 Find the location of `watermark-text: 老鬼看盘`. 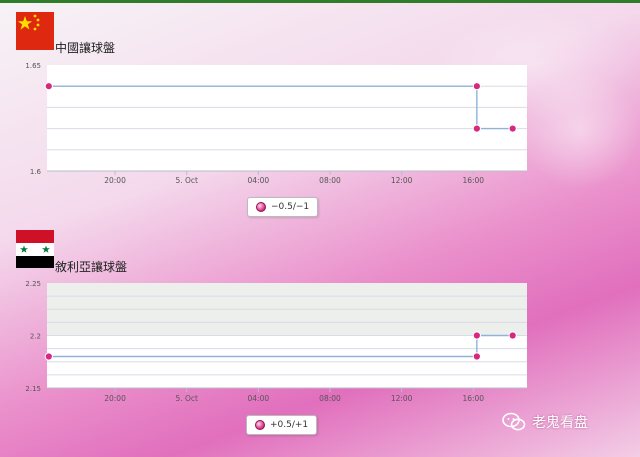

watermark-text: 老鬼看盘 is located at coordinates (560, 423).